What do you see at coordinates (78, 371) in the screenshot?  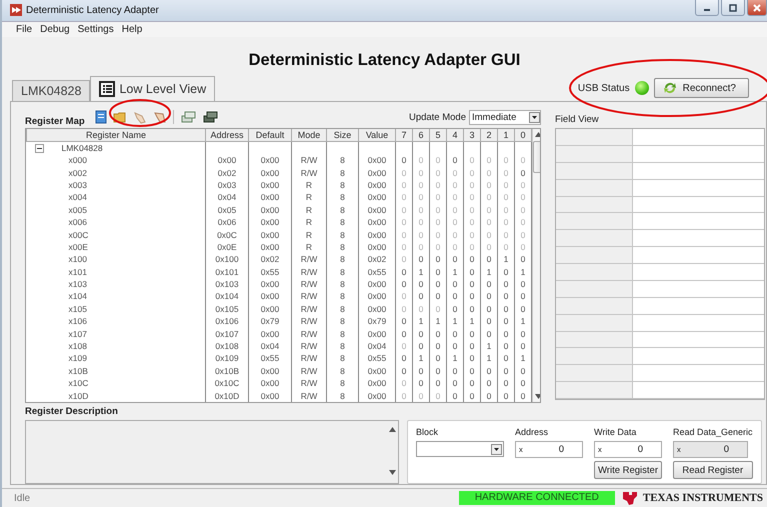 I see `tree-node: x10B` at bounding box center [78, 371].